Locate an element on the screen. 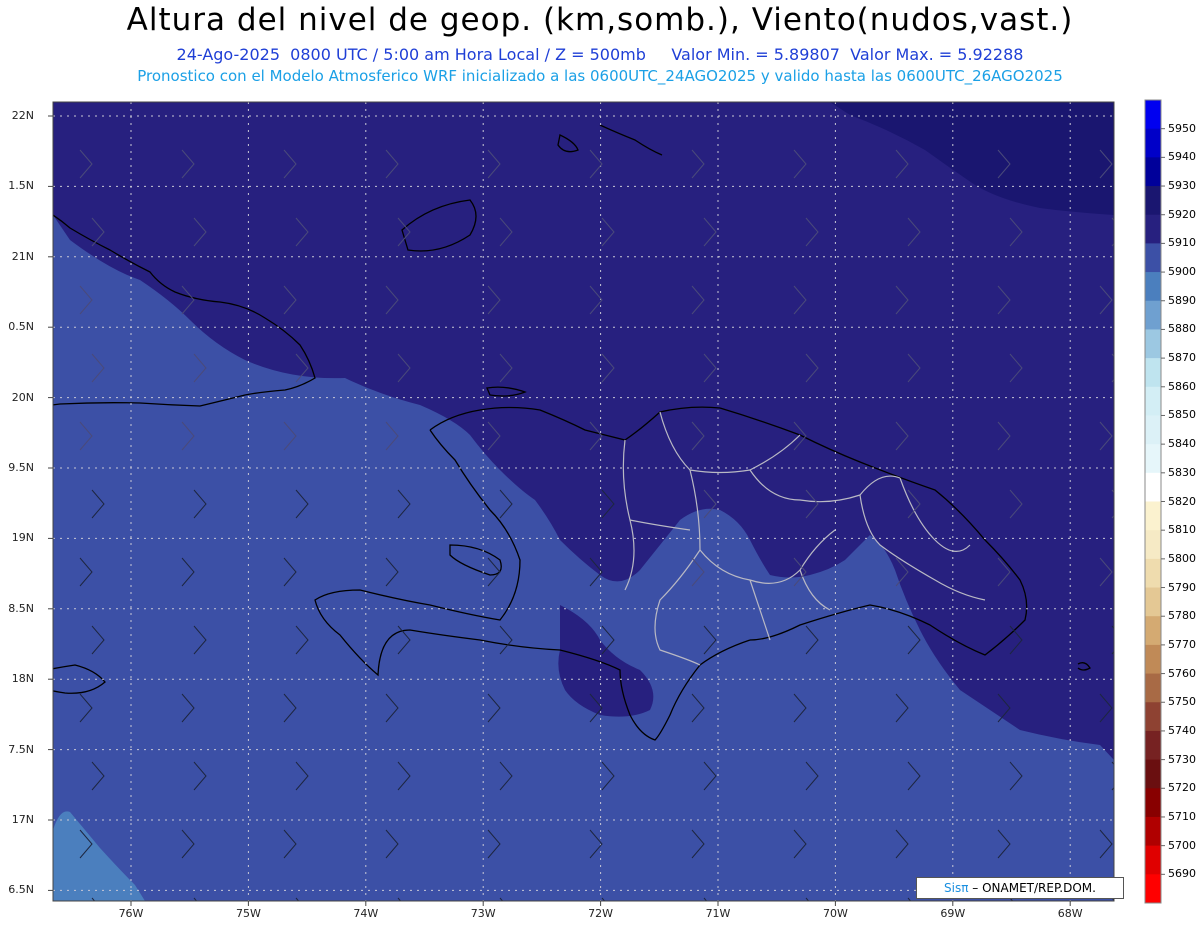 This screenshot has height=927, width=1200. lon-label: 72W is located at coordinates (601, 913).